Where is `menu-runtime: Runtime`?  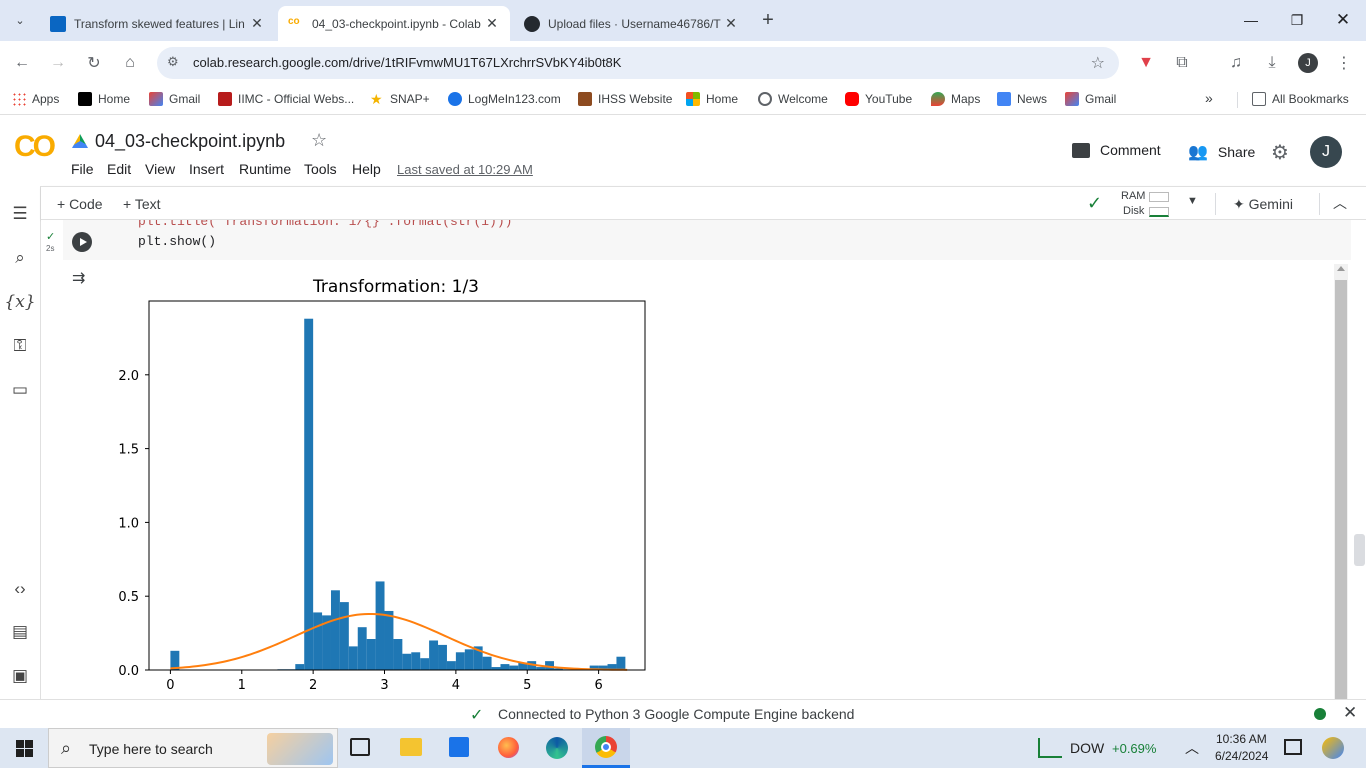 menu-runtime: Runtime is located at coordinates (265, 169).